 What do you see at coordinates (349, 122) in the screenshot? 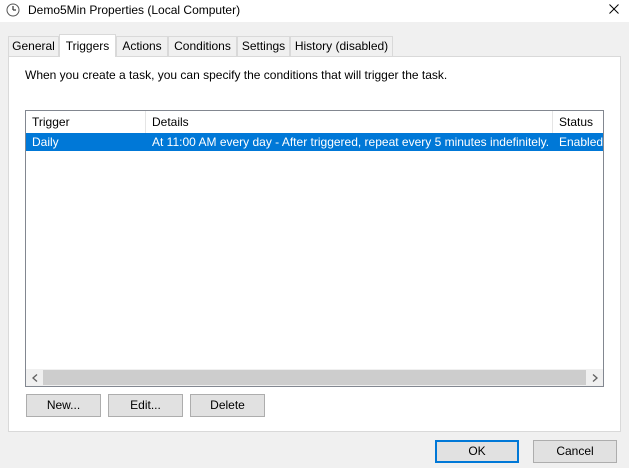
I see `column-header-details: Details` at bounding box center [349, 122].